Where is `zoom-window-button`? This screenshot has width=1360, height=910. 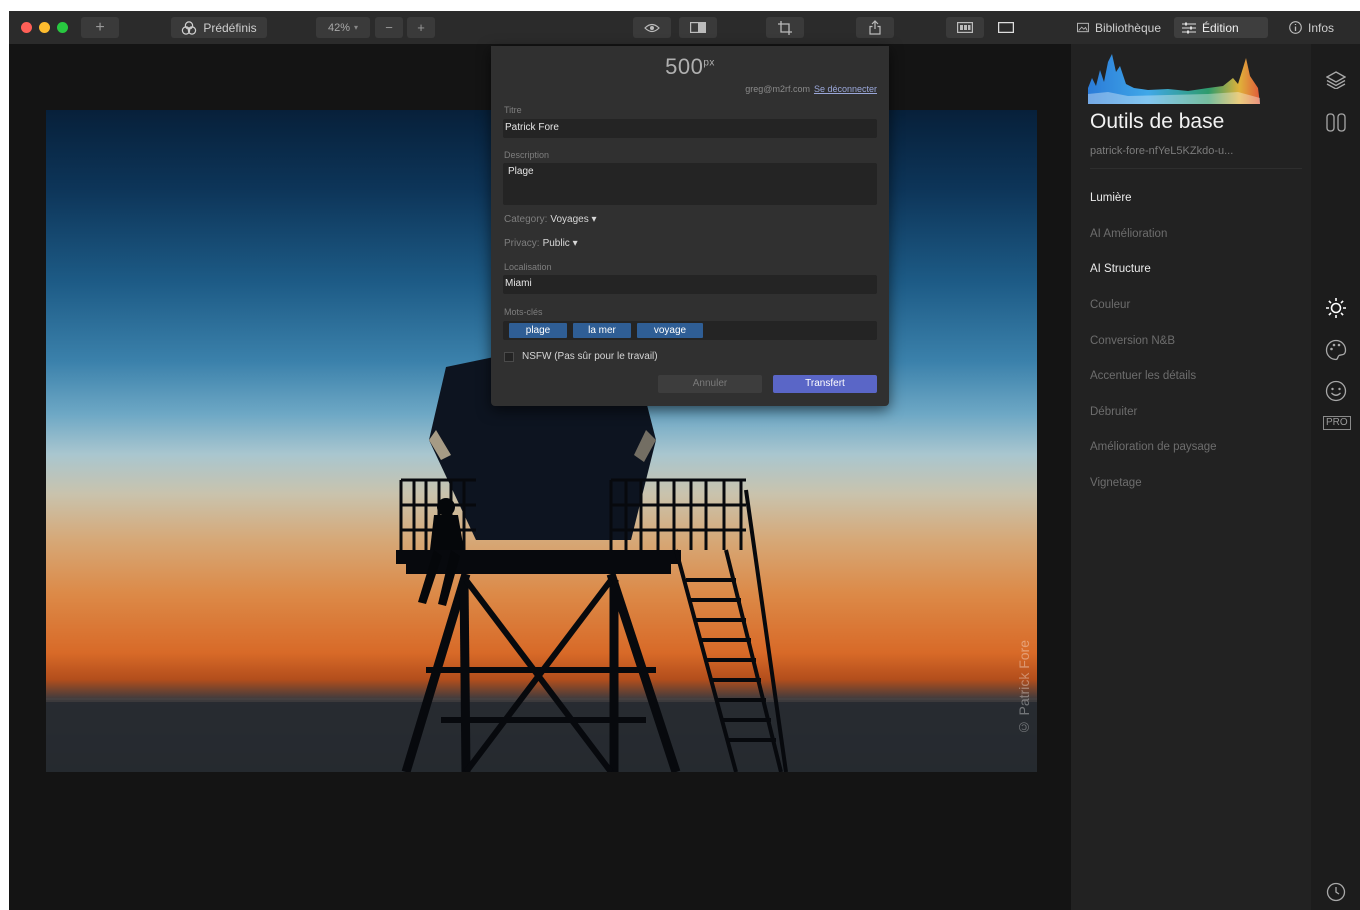 zoom-window-button is located at coordinates (62, 27).